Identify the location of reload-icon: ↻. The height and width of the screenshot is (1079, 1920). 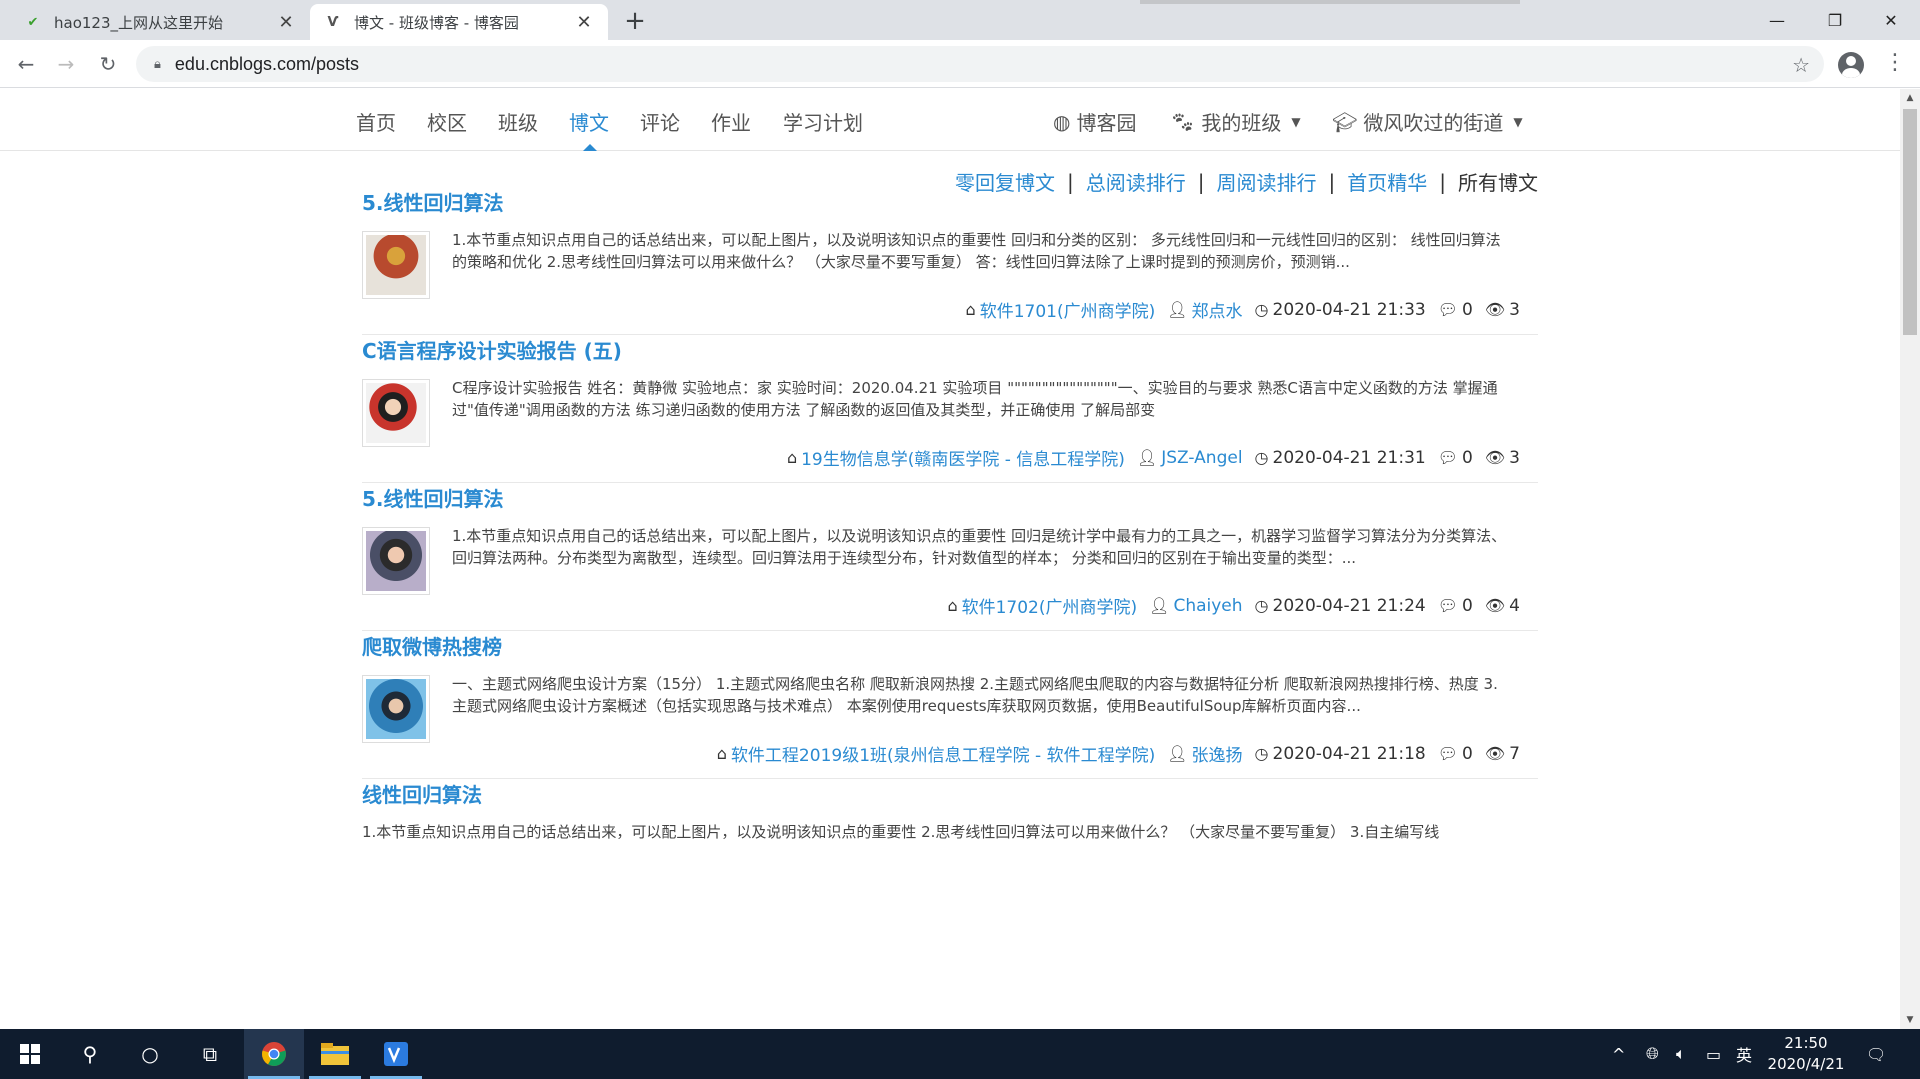
(108, 64).